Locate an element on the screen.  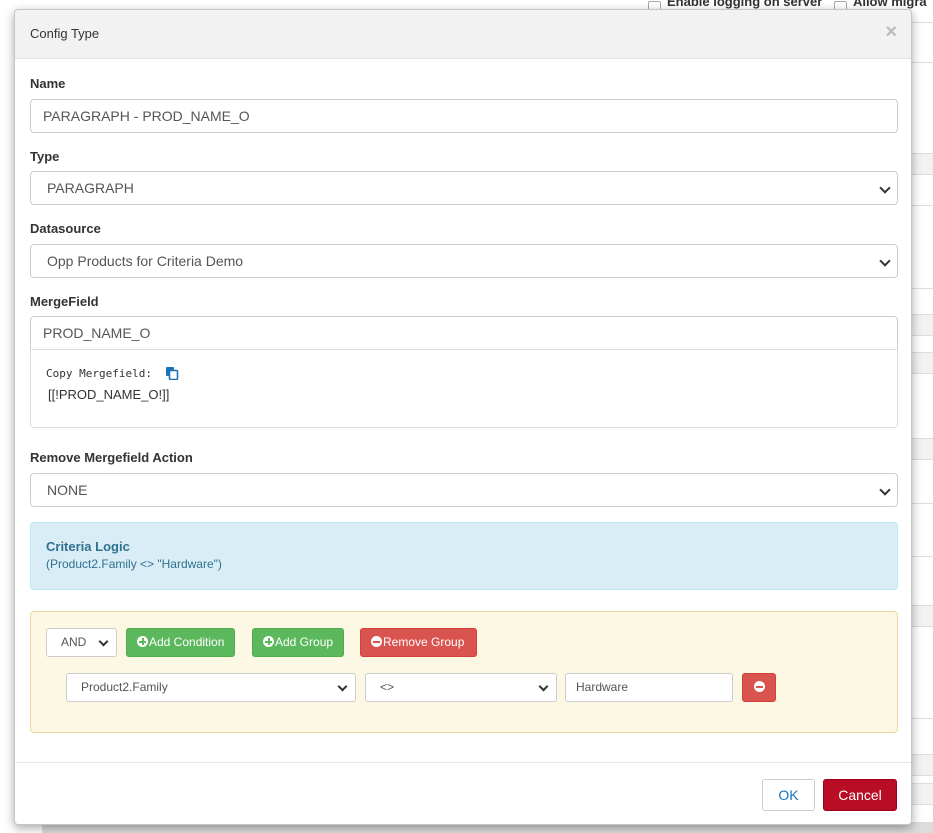
datasource-select-value: Opp Products for Criteria Demo is located at coordinates (145, 261).